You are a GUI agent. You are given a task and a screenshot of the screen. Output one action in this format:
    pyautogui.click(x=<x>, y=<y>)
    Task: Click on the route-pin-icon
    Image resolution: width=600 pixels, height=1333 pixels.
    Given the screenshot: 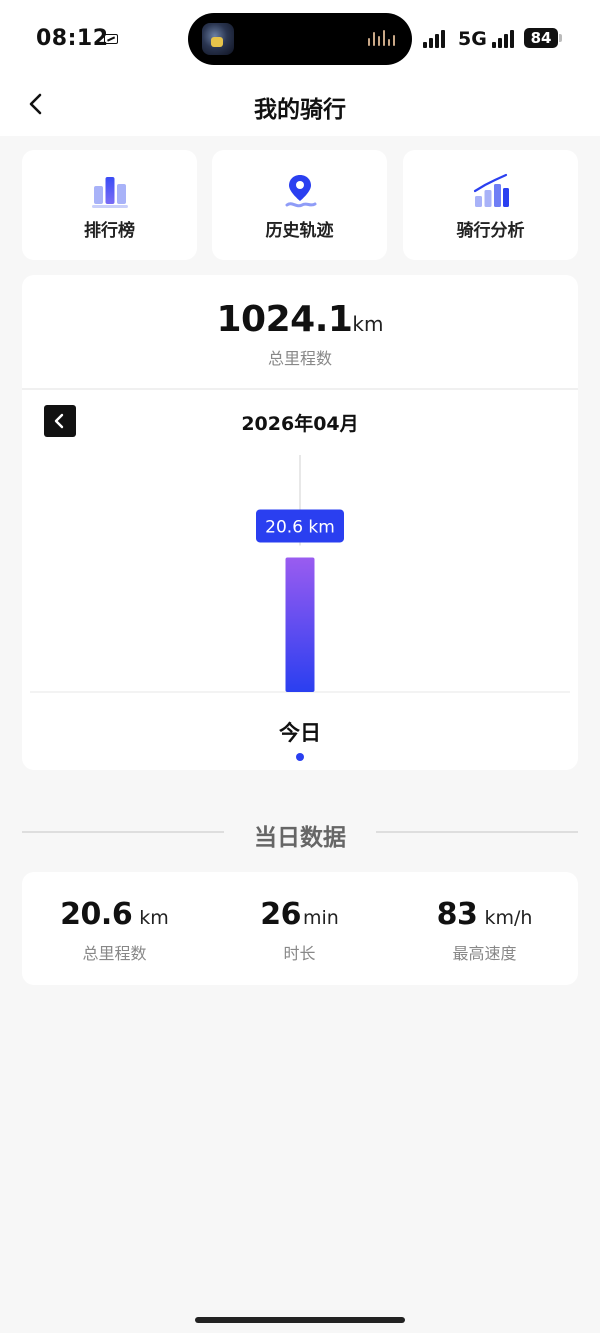 What is the action you would take?
    pyautogui.click(x=301, y=191)
    